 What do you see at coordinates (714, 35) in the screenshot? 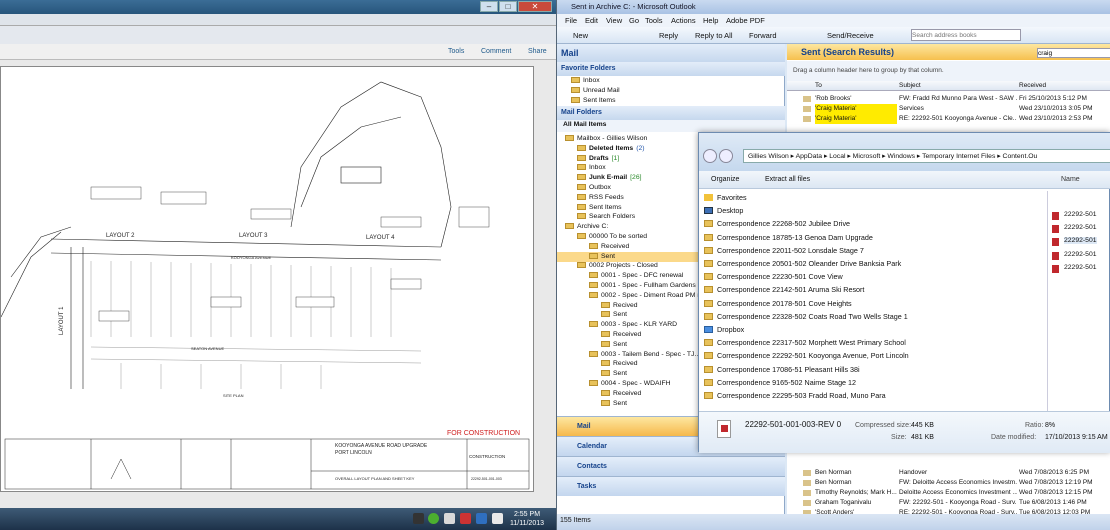
I see `reply-all-button: Reply to All` at bounding box center [714, 35].